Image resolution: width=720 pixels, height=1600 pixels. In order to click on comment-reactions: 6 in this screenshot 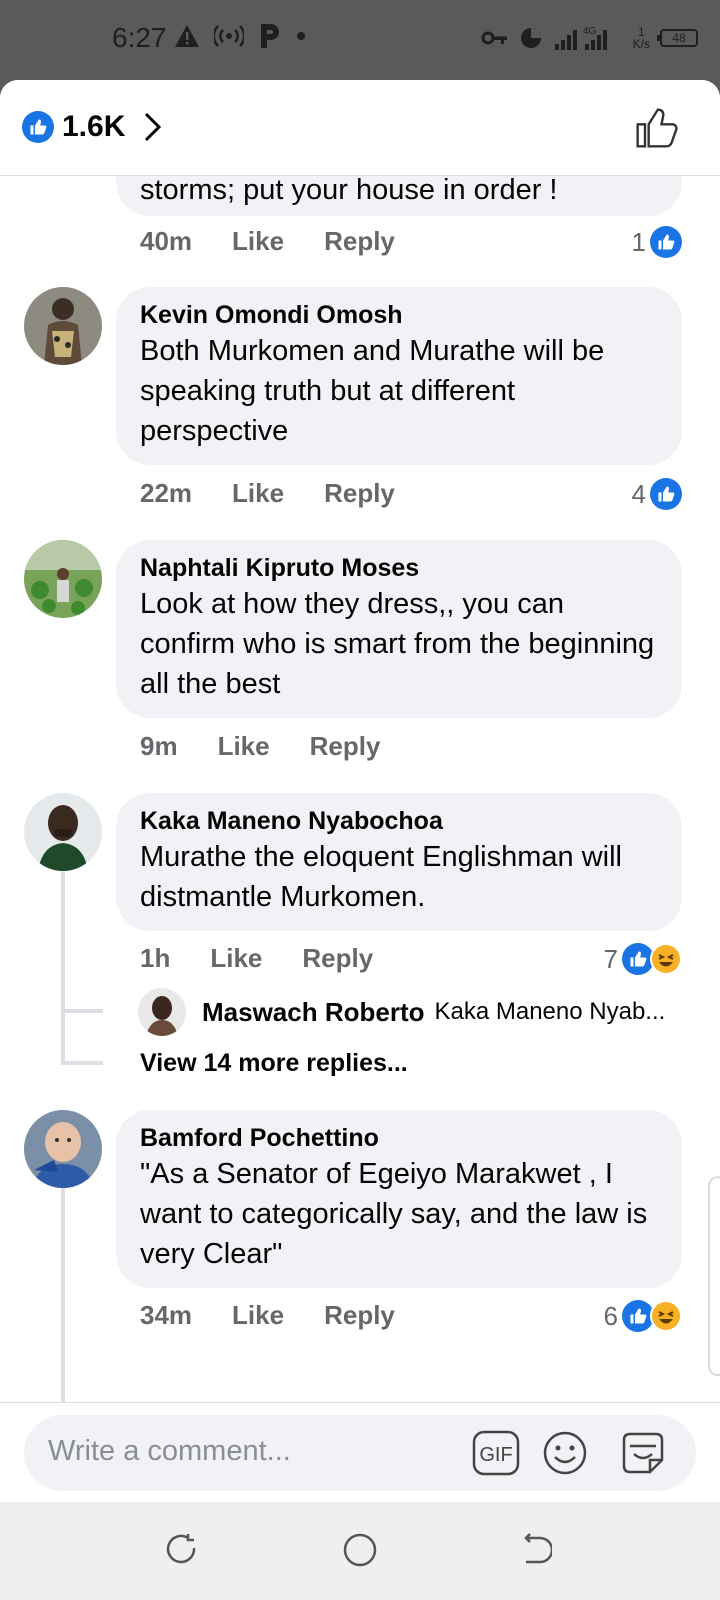, I will do `click(643, 1316)`.